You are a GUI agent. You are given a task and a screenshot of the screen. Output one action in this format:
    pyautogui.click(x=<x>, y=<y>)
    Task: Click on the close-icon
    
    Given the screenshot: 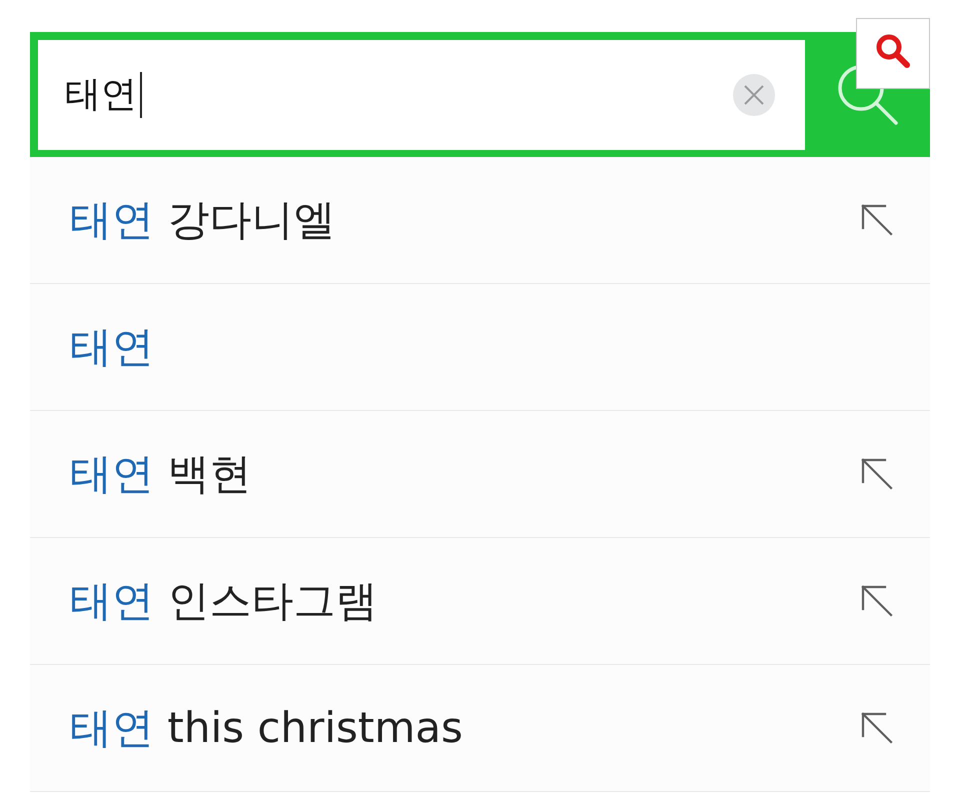 What is the action you would take?
    pyautogui.click(x=754, y=95)
    